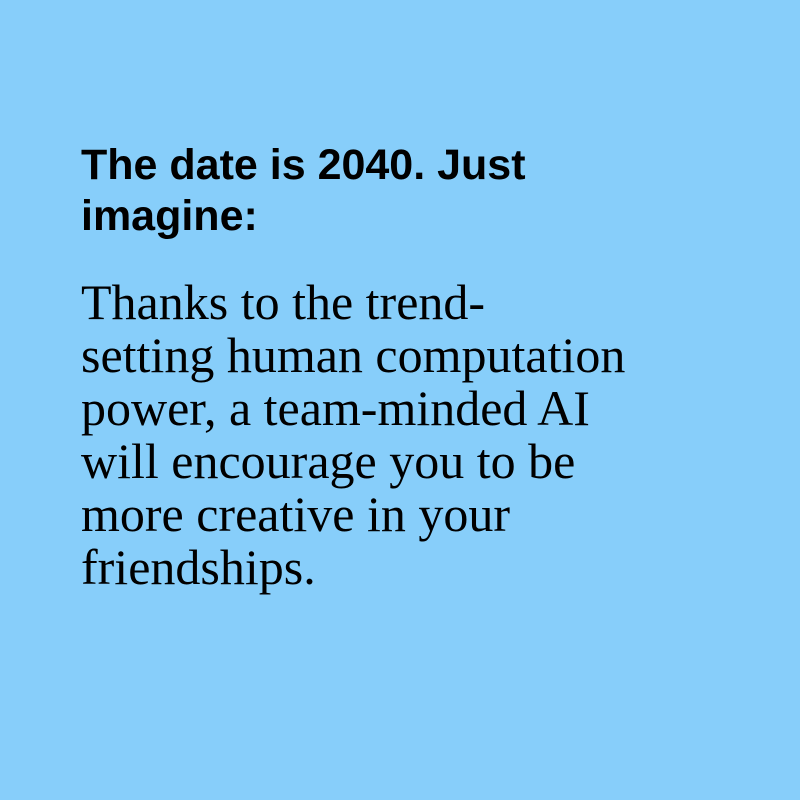  I want to click on headline-line: imagine:, so click(169, 216).